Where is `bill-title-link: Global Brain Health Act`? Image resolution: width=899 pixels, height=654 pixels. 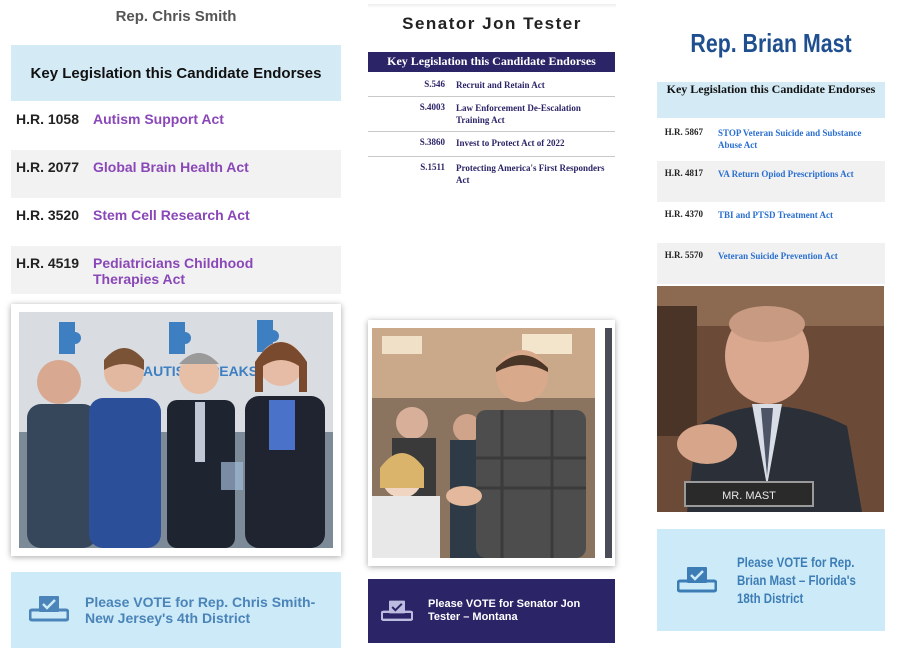
bill-title-link: Global Brain Health Act is located at coordinates (208, 178).